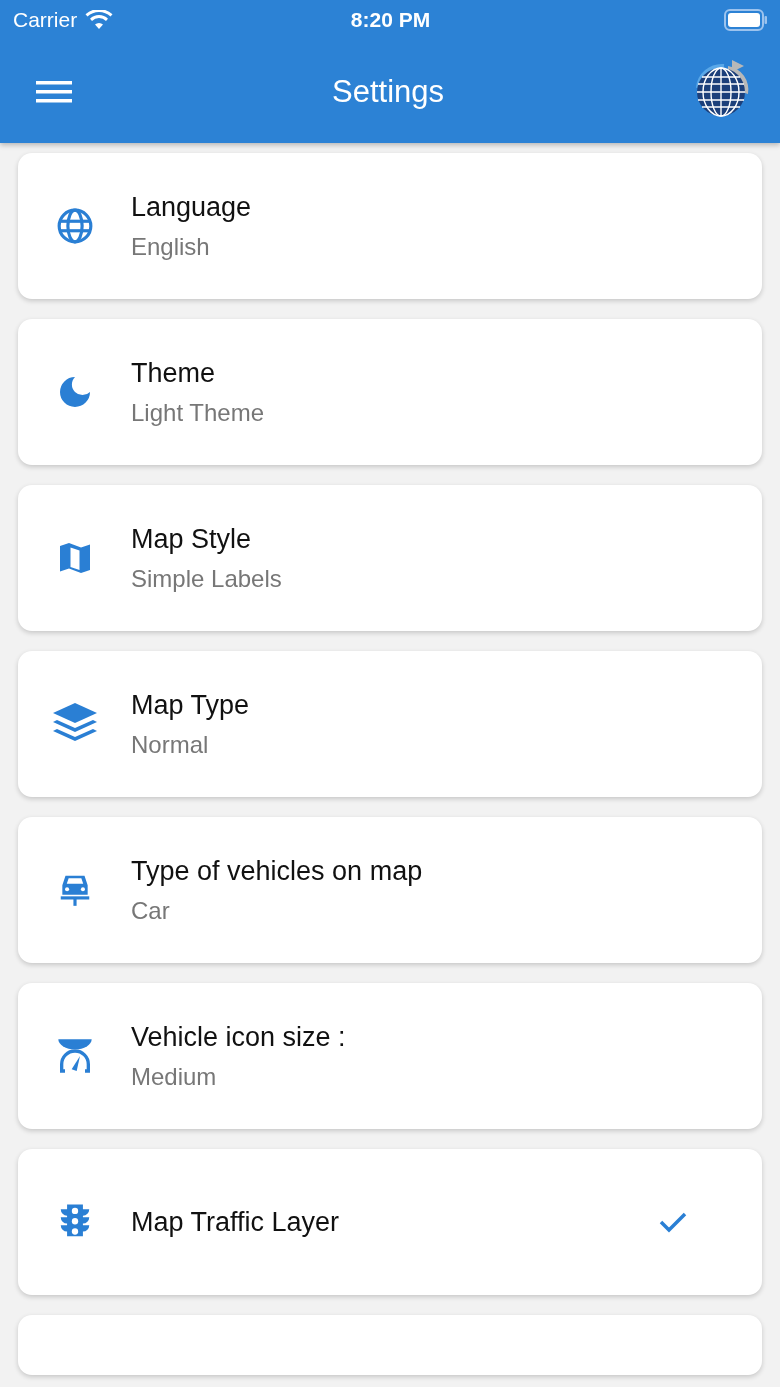 The width and height of the screenshot is (780, 1387). What do you see at coordinates (192, 539) in the screenshot?
I see `setting-title: Map Style` at bounding box center [192, 539].